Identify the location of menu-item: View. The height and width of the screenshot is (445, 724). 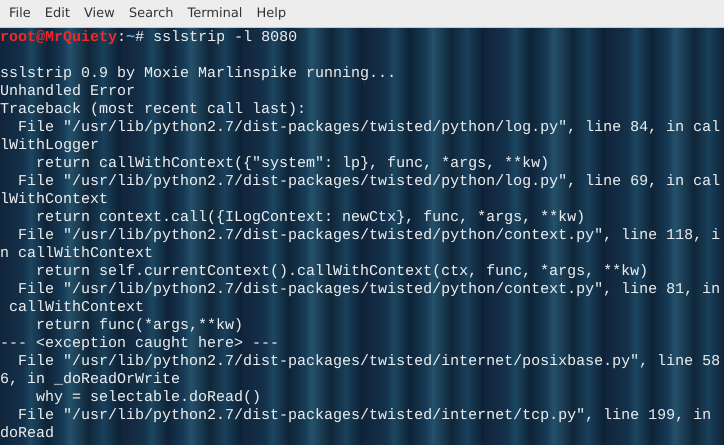
(99, 13).